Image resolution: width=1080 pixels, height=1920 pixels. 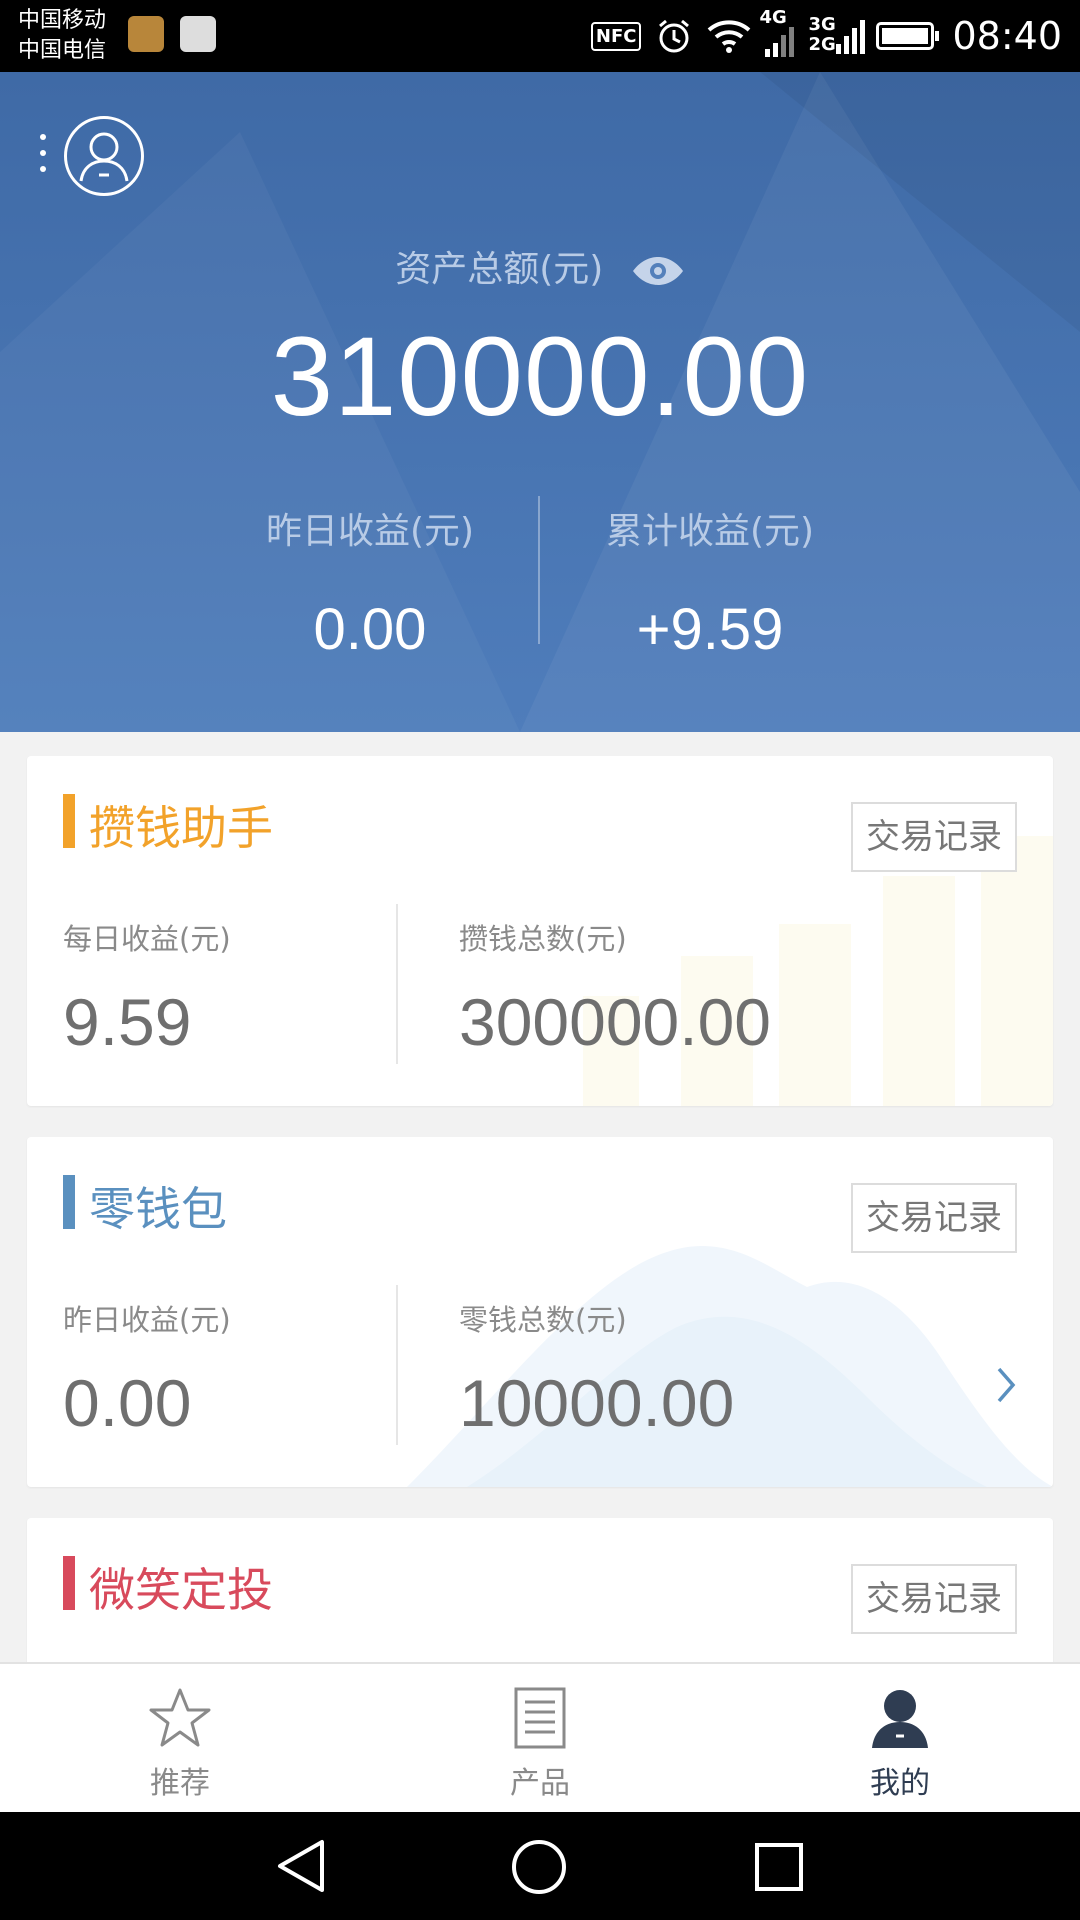 I want to click on carrier-info: 中国移动 中国电信, so click(x=62, y=36).